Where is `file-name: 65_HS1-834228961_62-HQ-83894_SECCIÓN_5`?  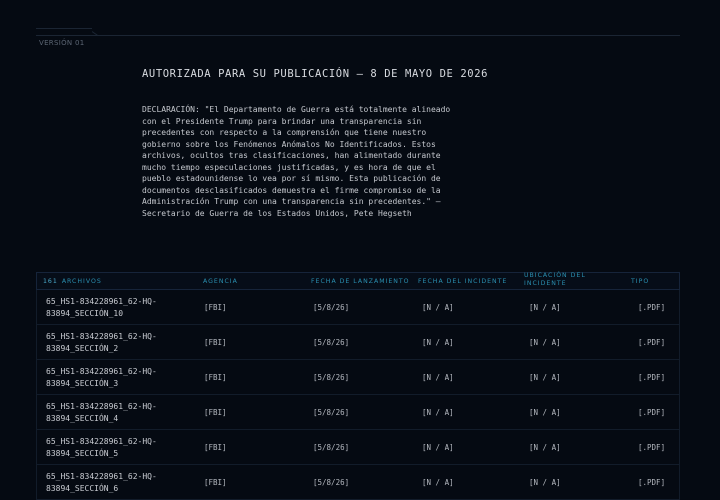 file-name: 65_HS1-834228961_62-HQ-83894_SECCIÓN_5 is located at coordinates (116, 448).